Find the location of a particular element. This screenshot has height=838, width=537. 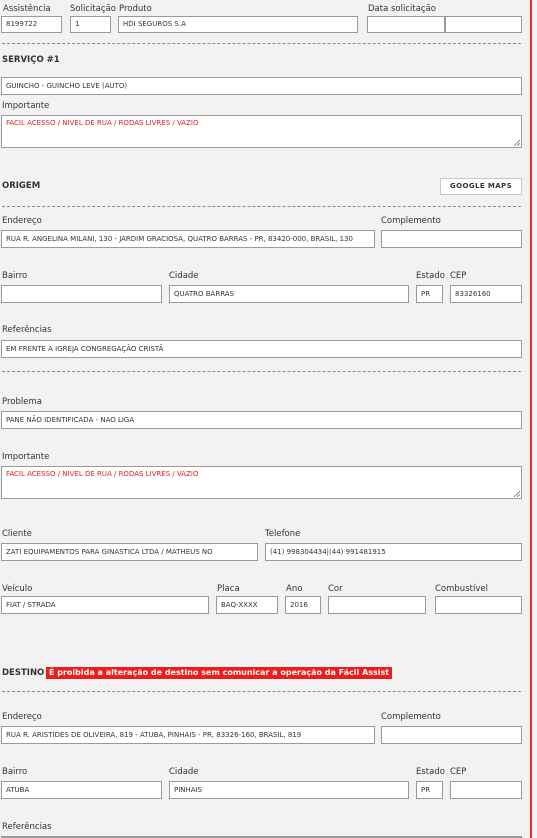

cliente-label: Cliente is located at coordinates (17, 534).